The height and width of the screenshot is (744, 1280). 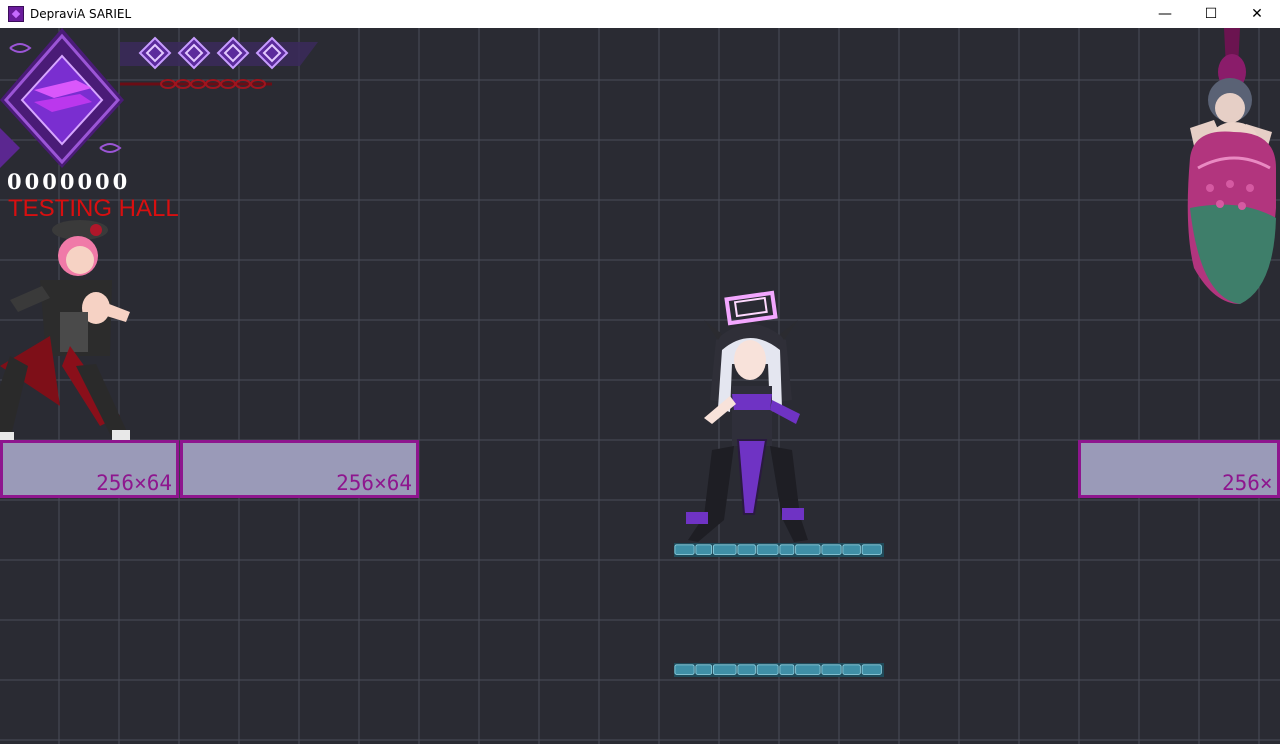 What do you see at coordinates (16, 14) in the screenshot?
I see `app-icon` at bounding box center [16, 14].